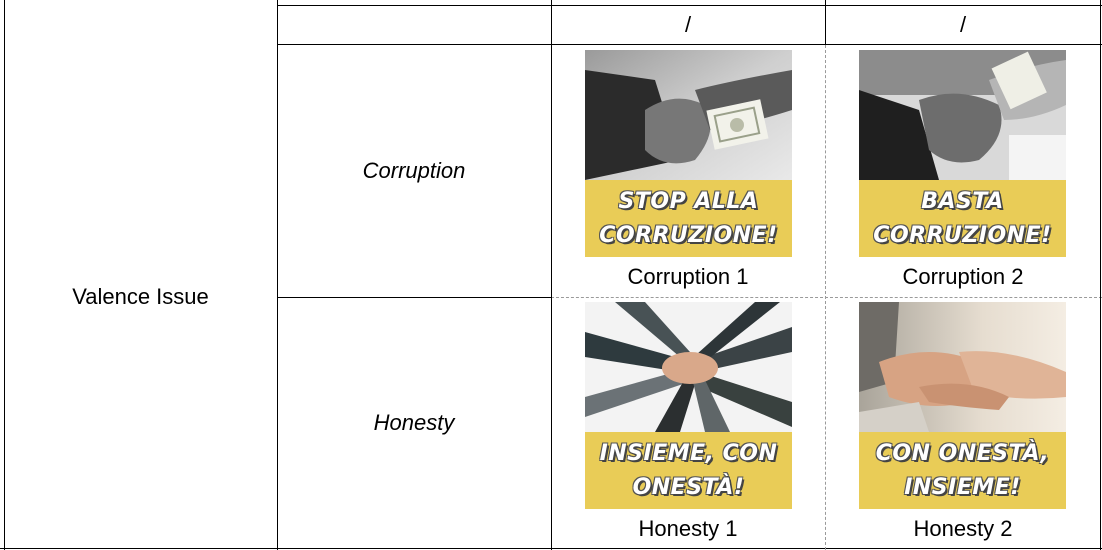 Image resolution: width=1102 pixels, height=550 pixels. I want to click on poster-banner: INSIEME, CON ONESTÀ!, so click(688, 470).